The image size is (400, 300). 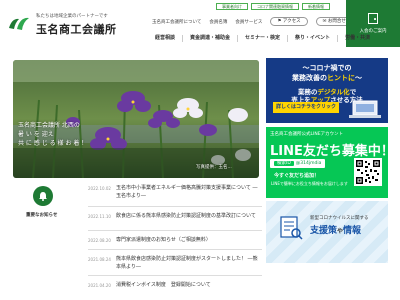 I want to click on banner-covid-support: 新型コロナウイルスに関する 支援策や情報, so click(x=327, y=232).